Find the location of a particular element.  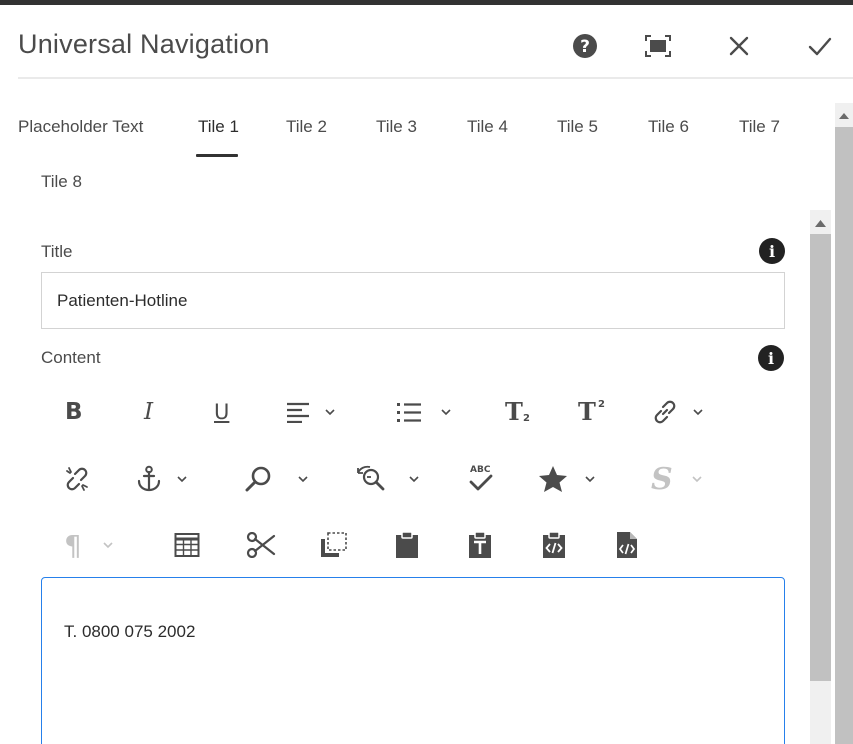

copy-icon is located at coordinates (334, 544).